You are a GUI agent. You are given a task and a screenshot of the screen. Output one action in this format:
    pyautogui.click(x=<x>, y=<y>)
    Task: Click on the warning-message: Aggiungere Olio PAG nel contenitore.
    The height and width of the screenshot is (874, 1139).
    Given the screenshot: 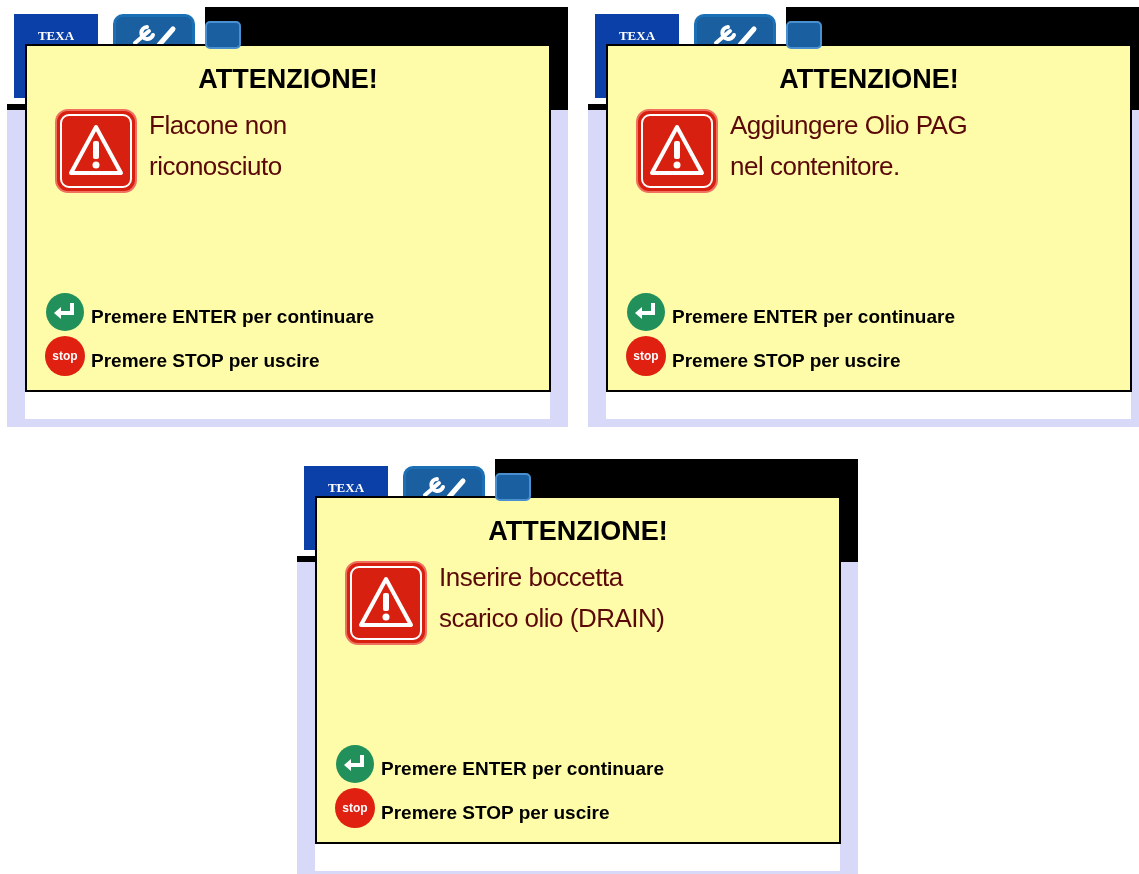 What is the action you would take?
    pyautogui.click(x=849, y=146)
    